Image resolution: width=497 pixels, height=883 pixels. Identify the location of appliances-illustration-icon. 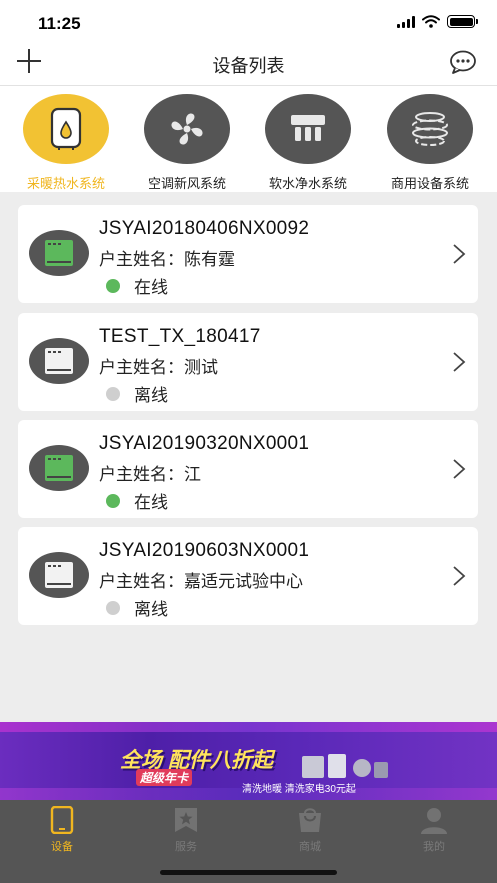
(345, 766).